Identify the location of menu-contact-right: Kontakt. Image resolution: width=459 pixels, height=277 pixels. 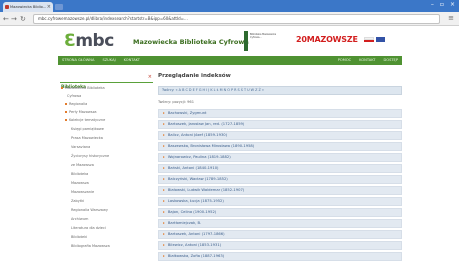
(367, 60).